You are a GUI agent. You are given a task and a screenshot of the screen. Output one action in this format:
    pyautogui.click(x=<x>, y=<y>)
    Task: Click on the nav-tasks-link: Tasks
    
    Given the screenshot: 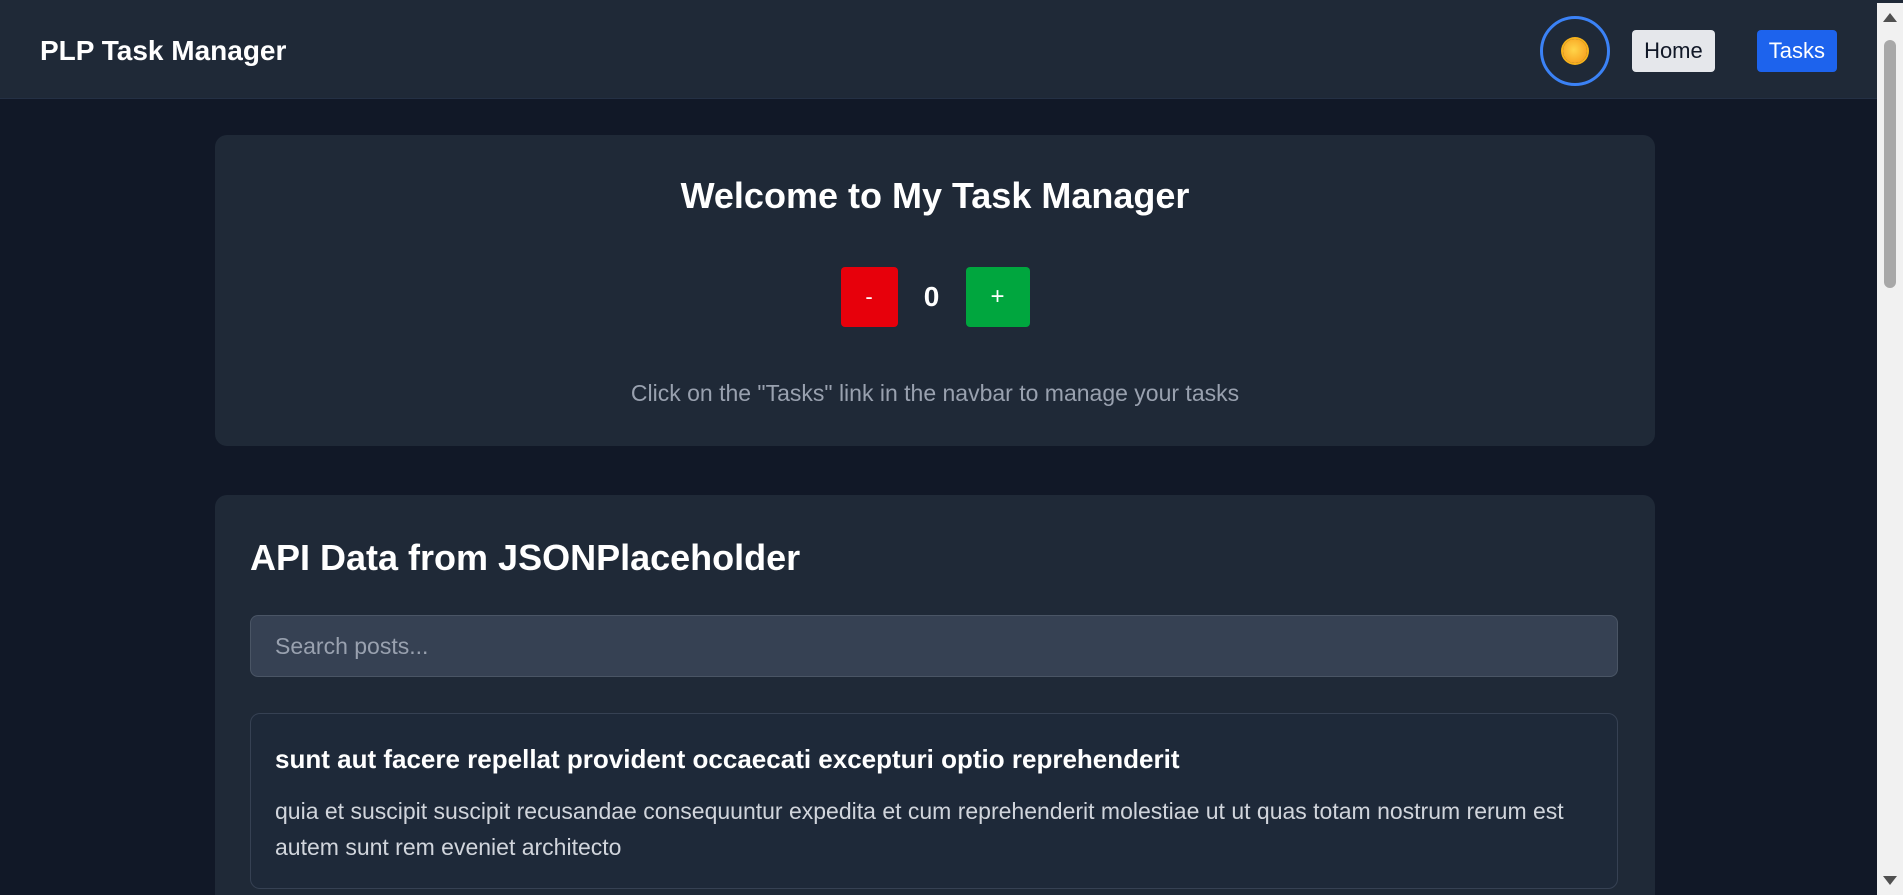 What is the action you would take?
    pyautogui.click(x=1796, y=50)
    